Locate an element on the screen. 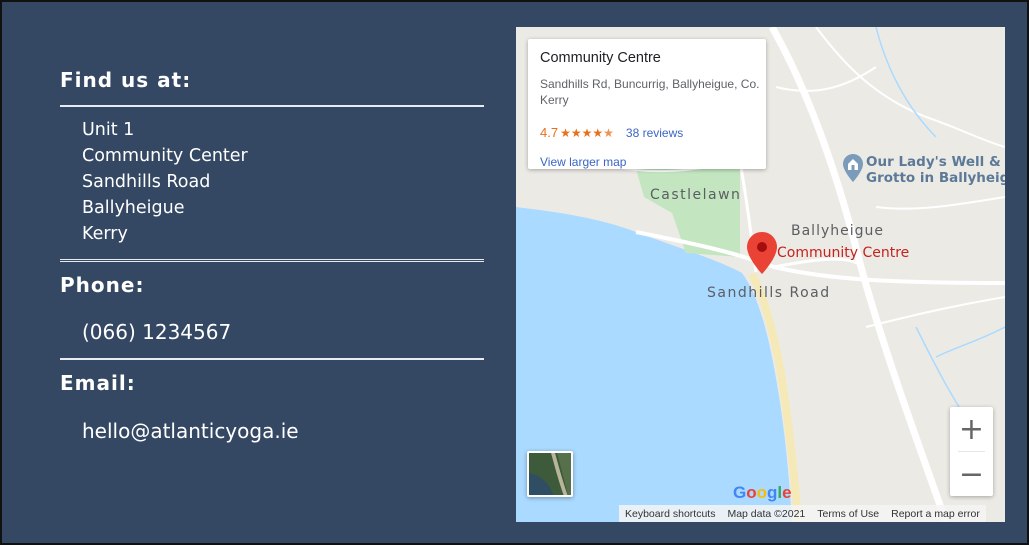 Image resolution: width=1029 pixels, height=545 pixels. terms-of-use-link: Terms of Use is located at coordinates (848, 514).